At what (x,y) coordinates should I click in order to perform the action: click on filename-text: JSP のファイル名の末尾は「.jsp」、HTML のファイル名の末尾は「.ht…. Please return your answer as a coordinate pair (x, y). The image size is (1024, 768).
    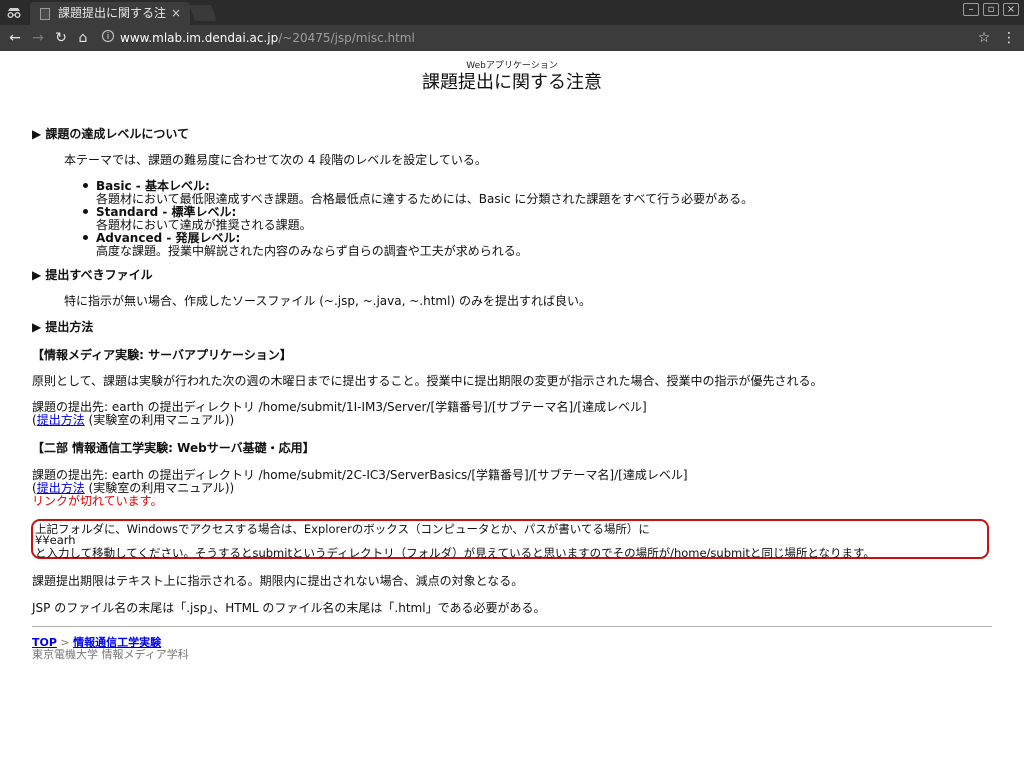
    Looking at the image, I should click on (289, 608).